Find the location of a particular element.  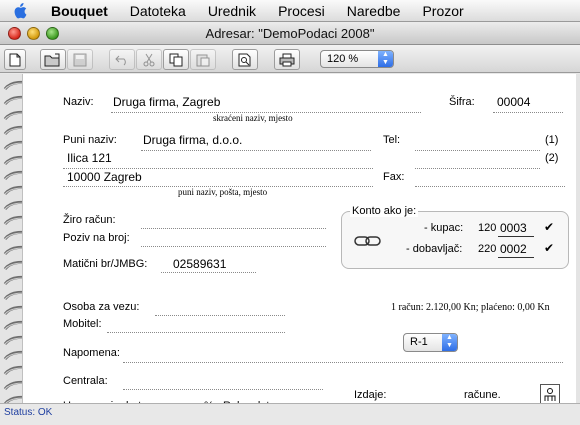

centrala-label: Centrala: is located at coordinates (85, 381).